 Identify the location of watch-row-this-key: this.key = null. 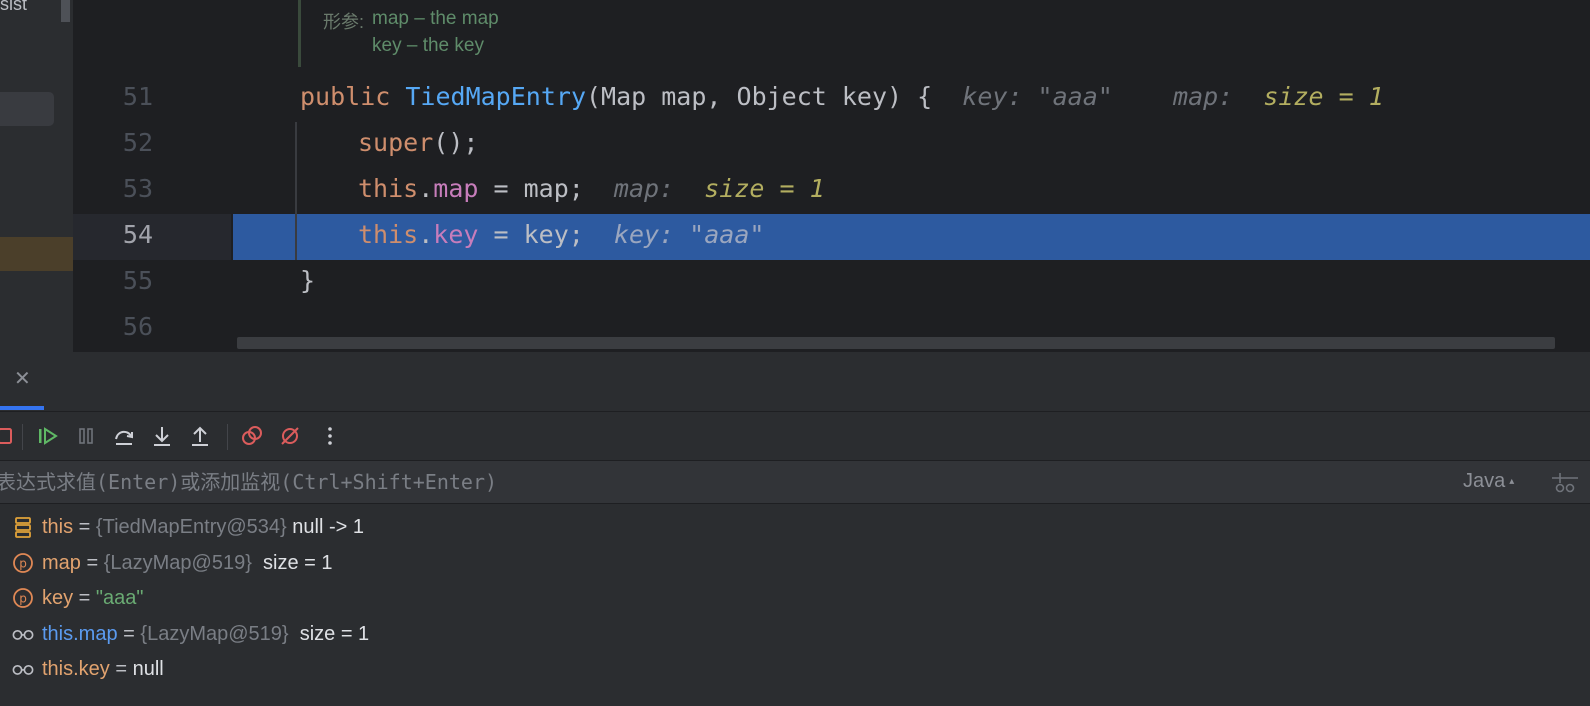
(88, 669).